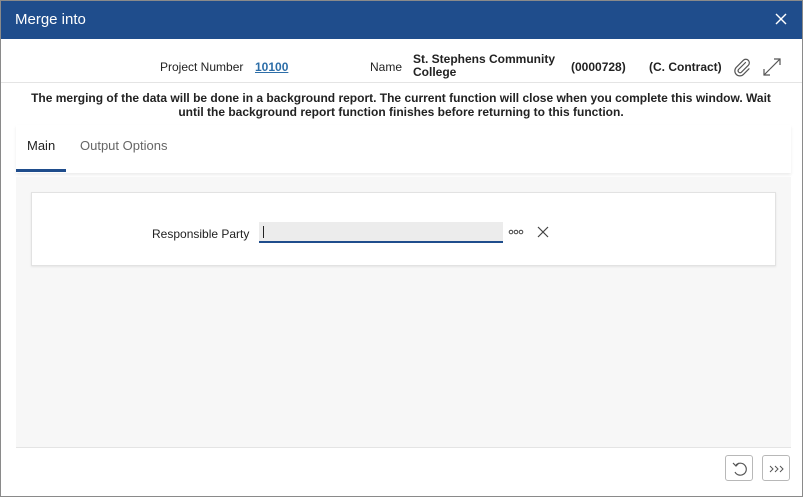 The image size is (803, 497). What do you see at coordinates (41, 145) in the screenshot?
I see `tab-main: Main` at bounding box center [41, 145].